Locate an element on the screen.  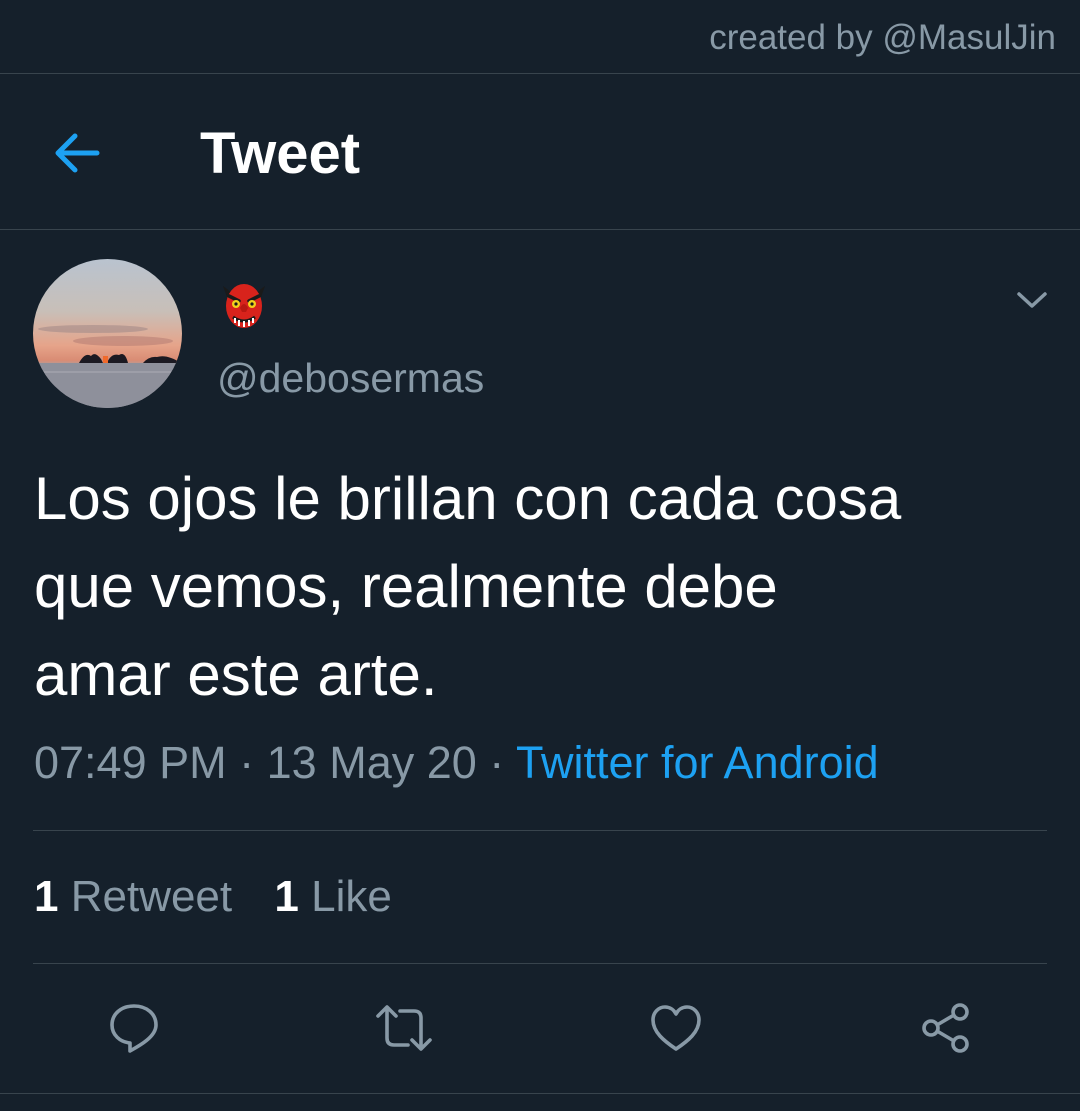
share-button is located at coordinates (946, 1028).